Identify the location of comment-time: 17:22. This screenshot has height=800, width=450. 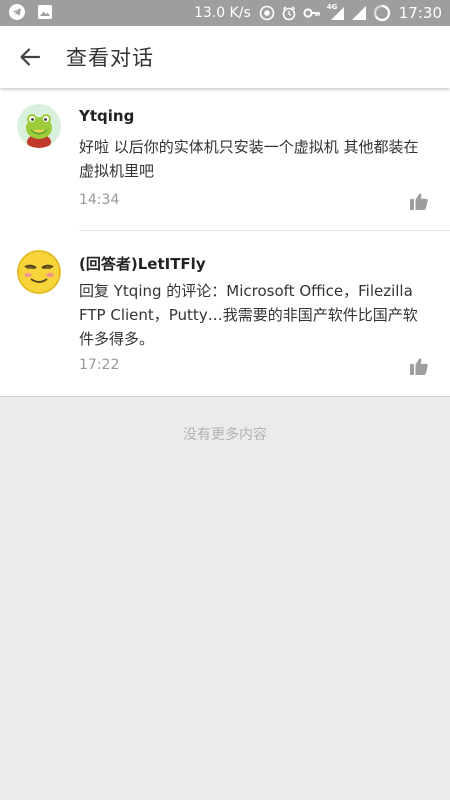
(99, 365).